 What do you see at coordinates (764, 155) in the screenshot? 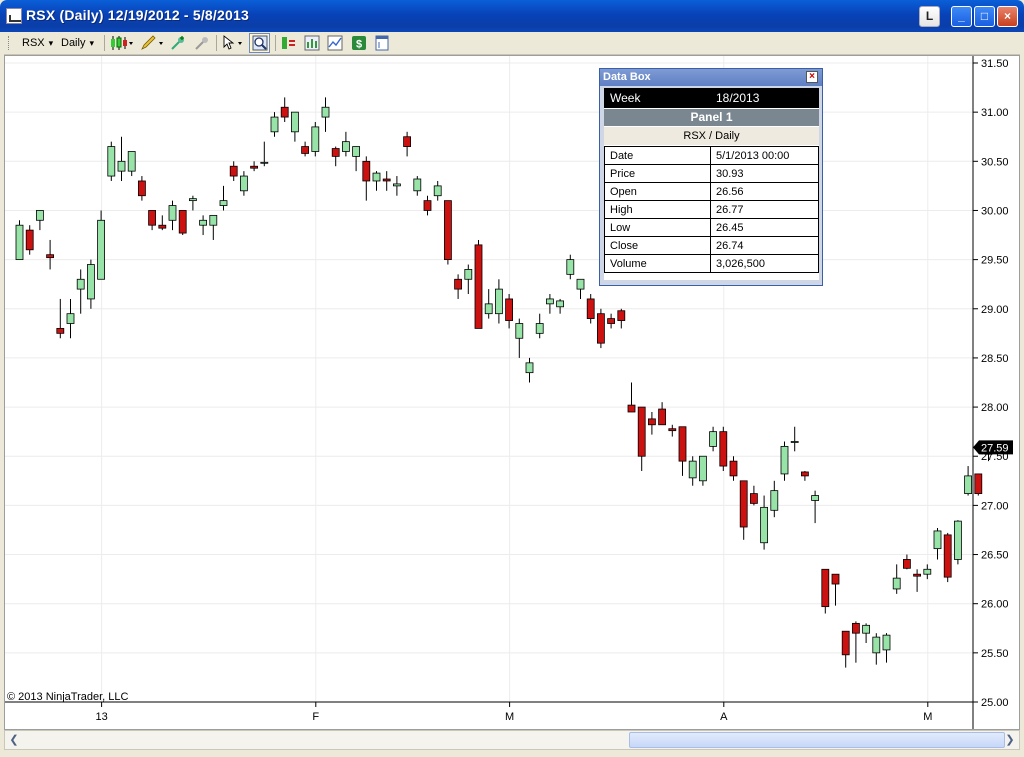
I see `row-value: 5/1/2013 00:00` at bounding box center [764, 155].